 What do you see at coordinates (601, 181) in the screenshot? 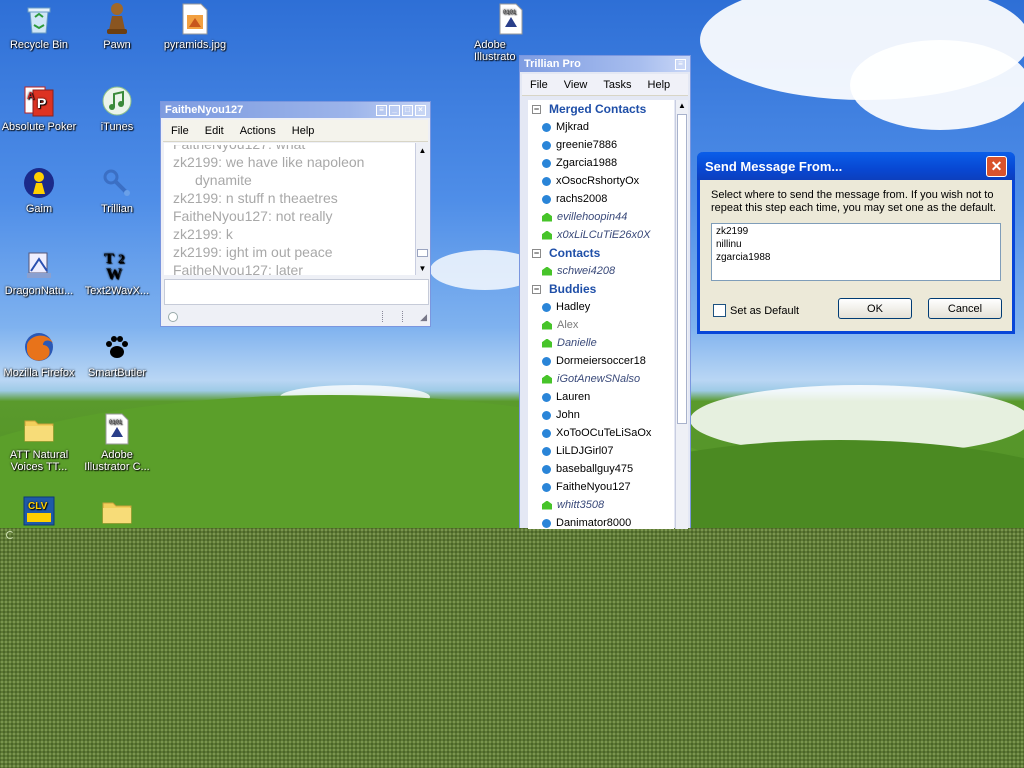
I see `contact-item: xOsocRshortyOx` at bounding box center [601, 181].